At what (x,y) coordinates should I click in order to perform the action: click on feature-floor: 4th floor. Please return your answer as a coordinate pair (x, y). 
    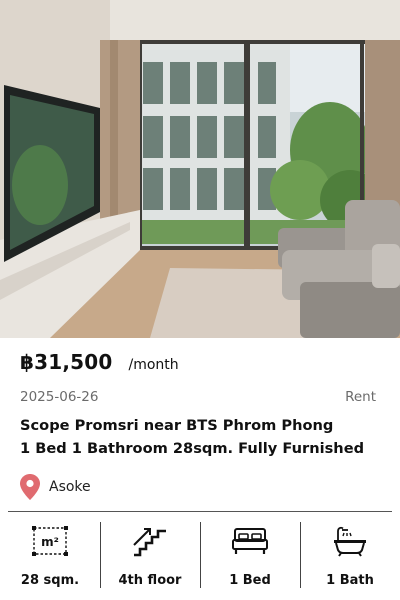
    Looking at the image, I should click on (150, 556).